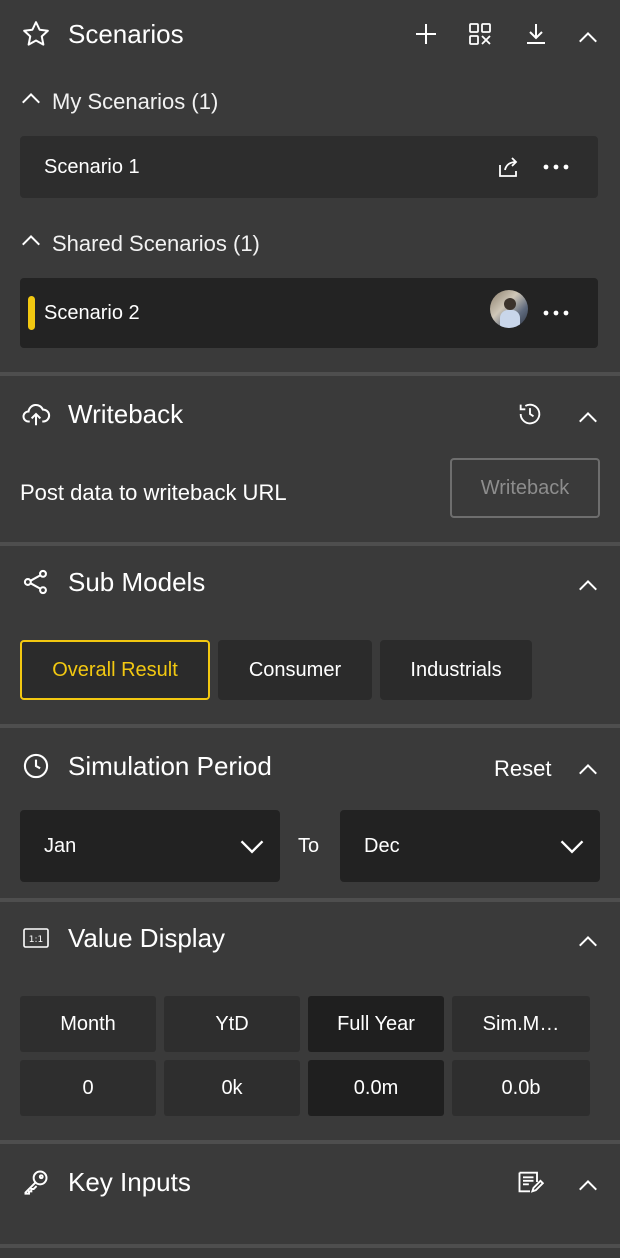 The height and width of the screenshot is (1258, 620). I want to click on section-title: Key Inputs, so click(129, 1182).